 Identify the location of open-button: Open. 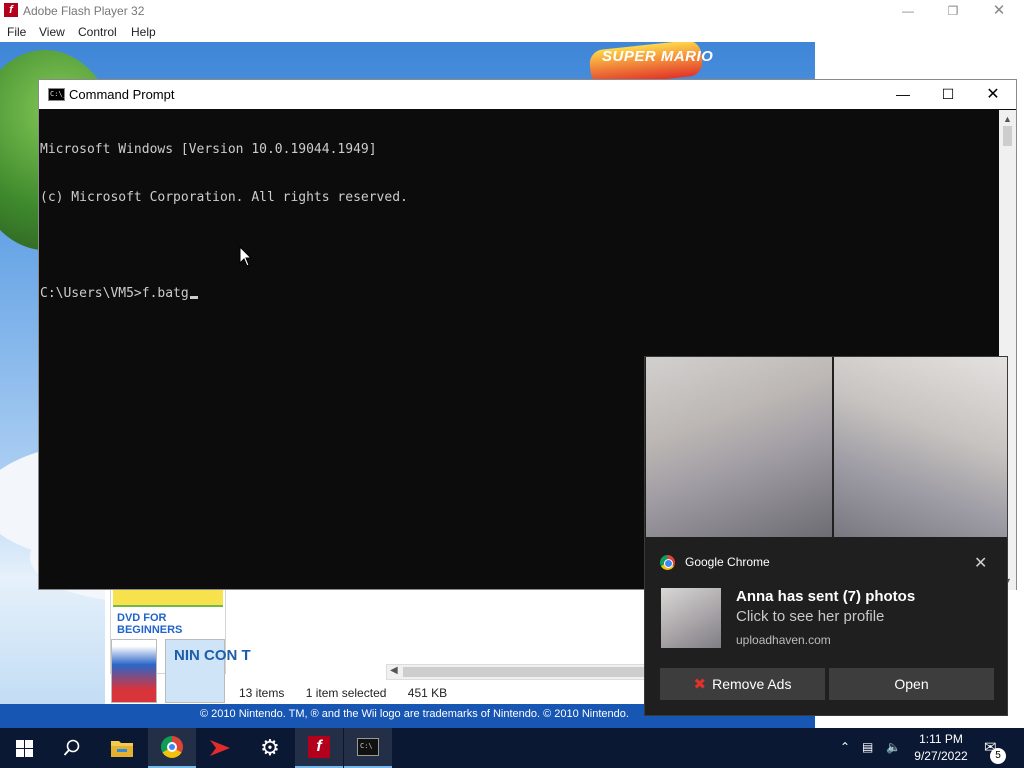
(911, 684).